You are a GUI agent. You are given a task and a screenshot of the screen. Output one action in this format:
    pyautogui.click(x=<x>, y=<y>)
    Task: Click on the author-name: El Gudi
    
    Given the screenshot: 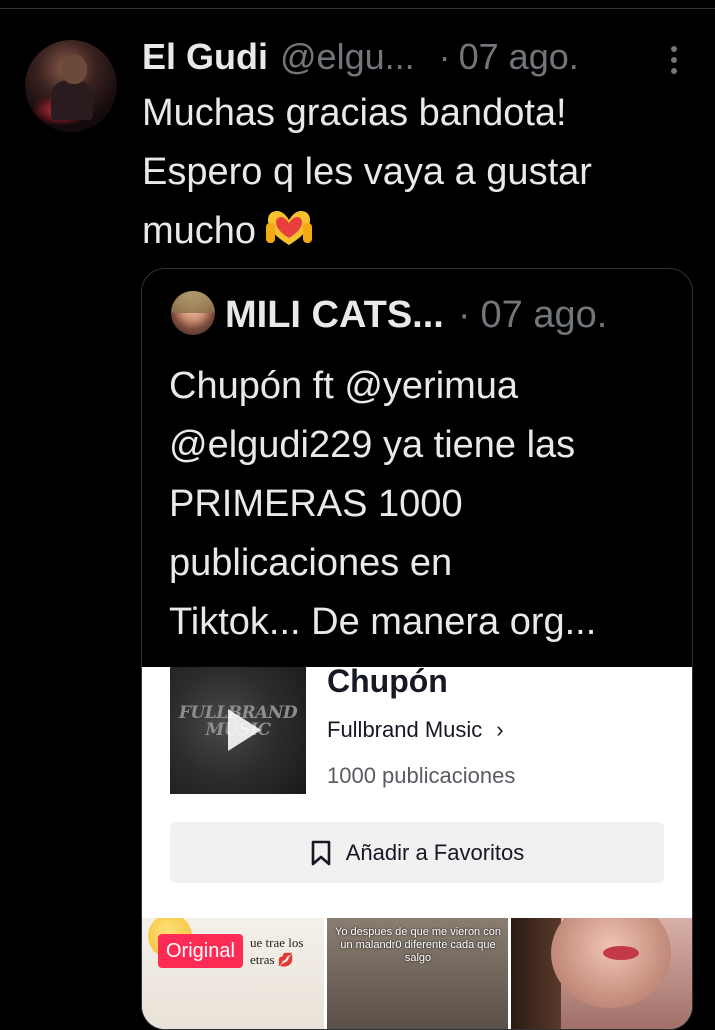 What is the action you would take?
    pyautogui.click(x=205, y=57)
    